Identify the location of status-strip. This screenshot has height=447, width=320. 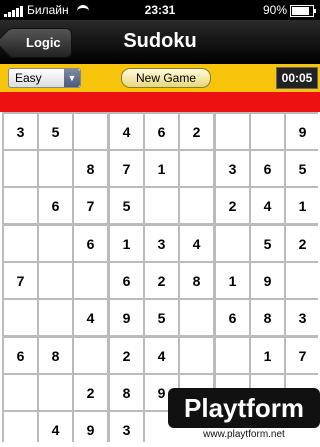
(160, 102).